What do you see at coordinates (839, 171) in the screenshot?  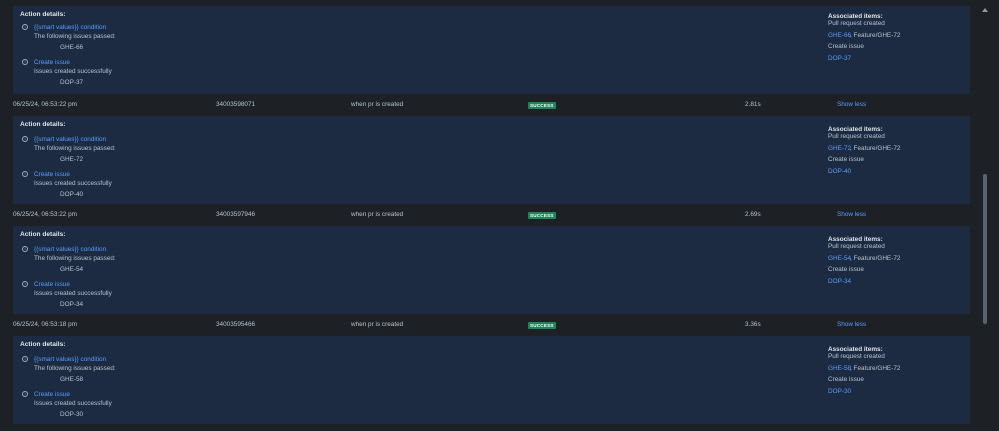 I see `created-issue-link: DOP-40` at bounding box center [839, 171].